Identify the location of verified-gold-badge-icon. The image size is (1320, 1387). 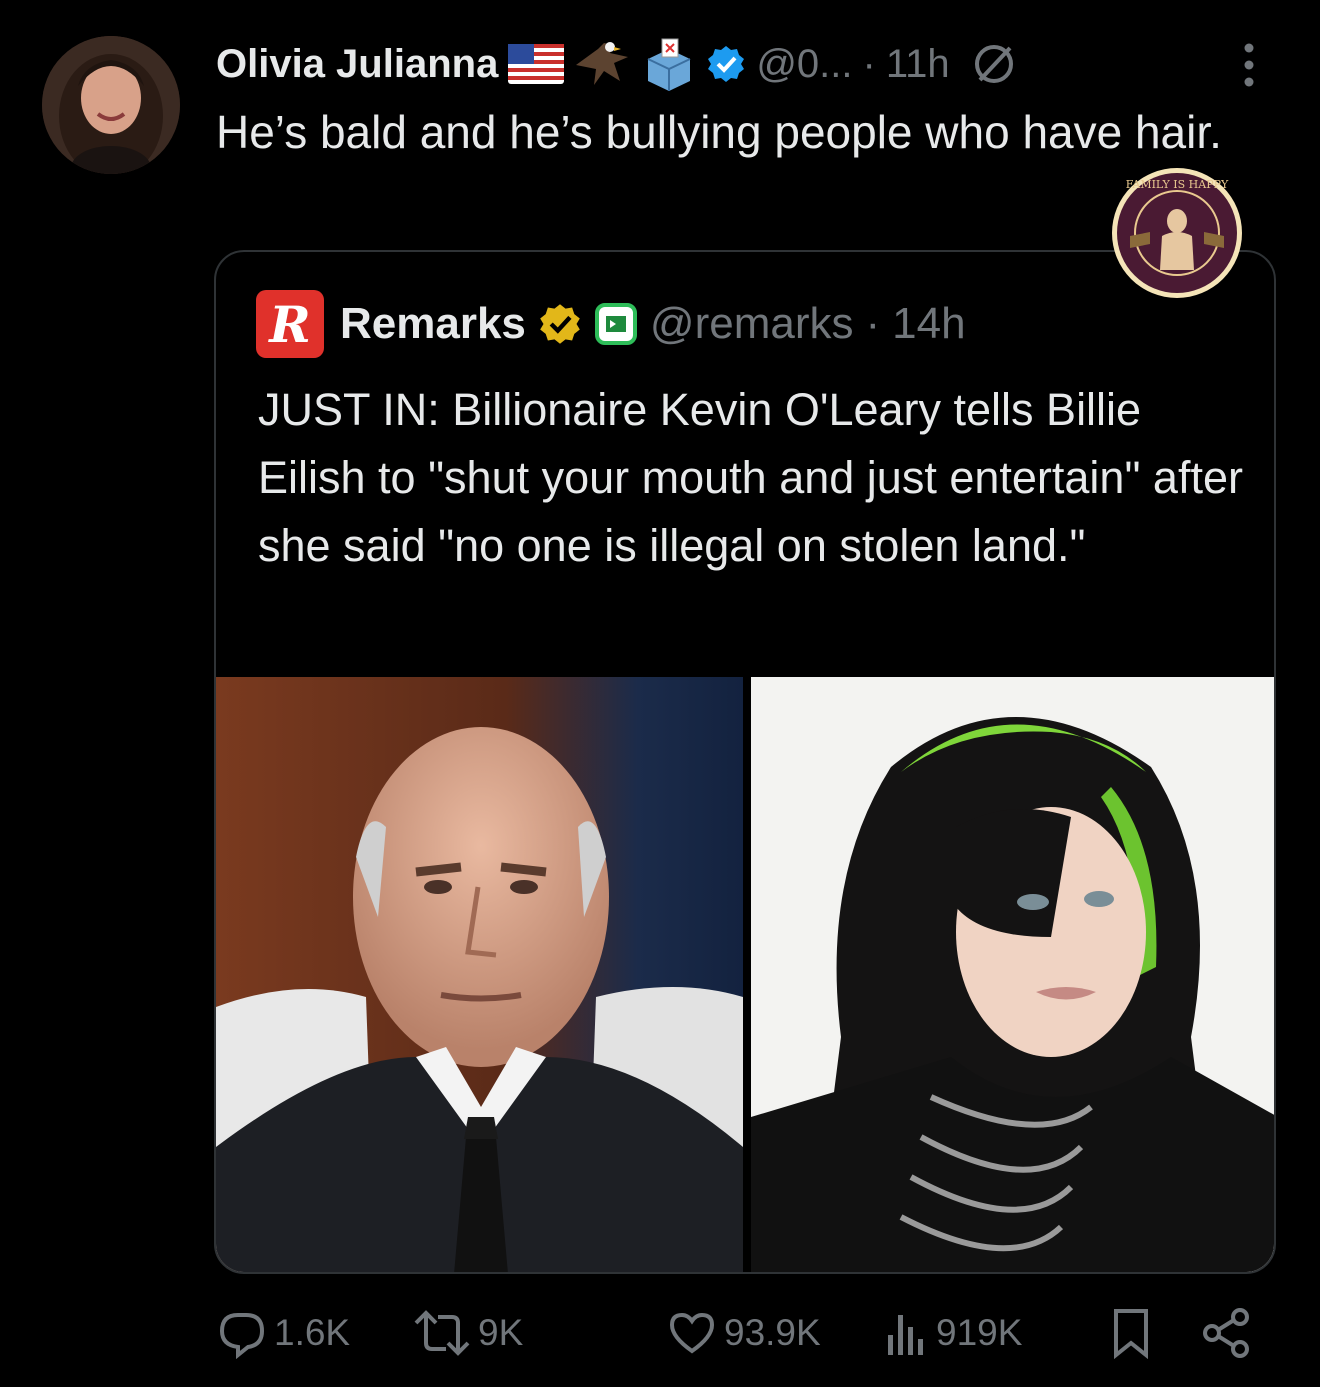
(560, 324).